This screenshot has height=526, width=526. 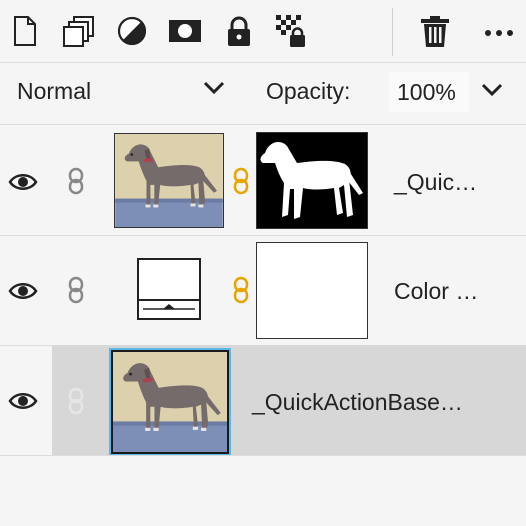 What do you see at coordinates (263, 455) in the screenshot?
I see `layers-bottom-separator` at bounding box center [263, 455].